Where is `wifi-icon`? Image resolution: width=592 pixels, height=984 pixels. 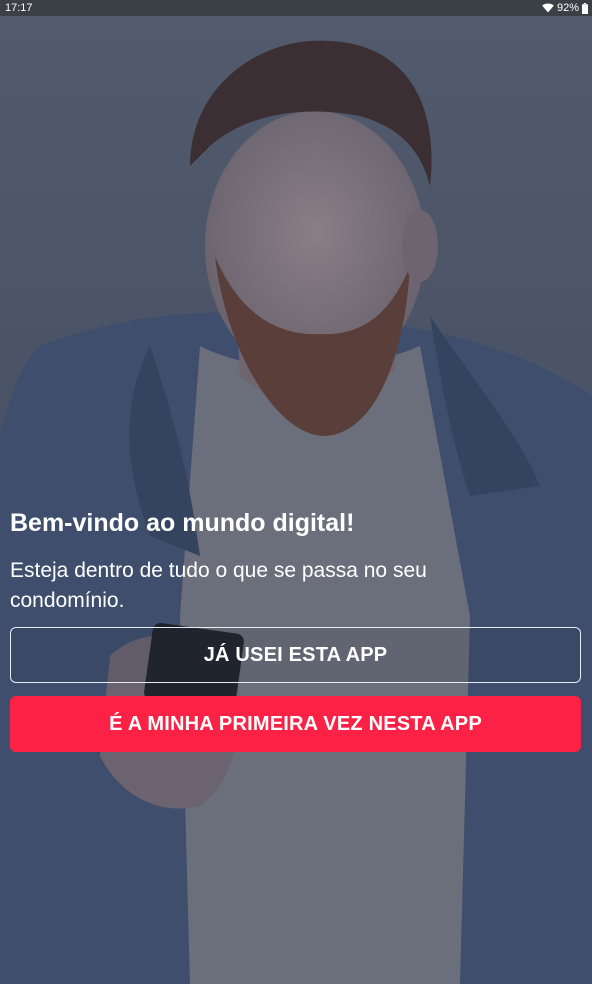 wifi-icon is located at coordinates (548, 8).